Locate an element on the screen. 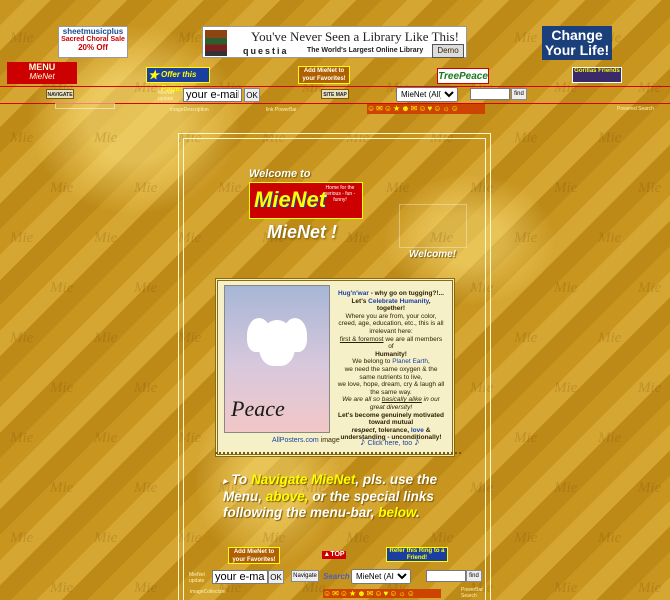 This screenshot has width=670, height=600. email-input is located at coordinates (212, 95).